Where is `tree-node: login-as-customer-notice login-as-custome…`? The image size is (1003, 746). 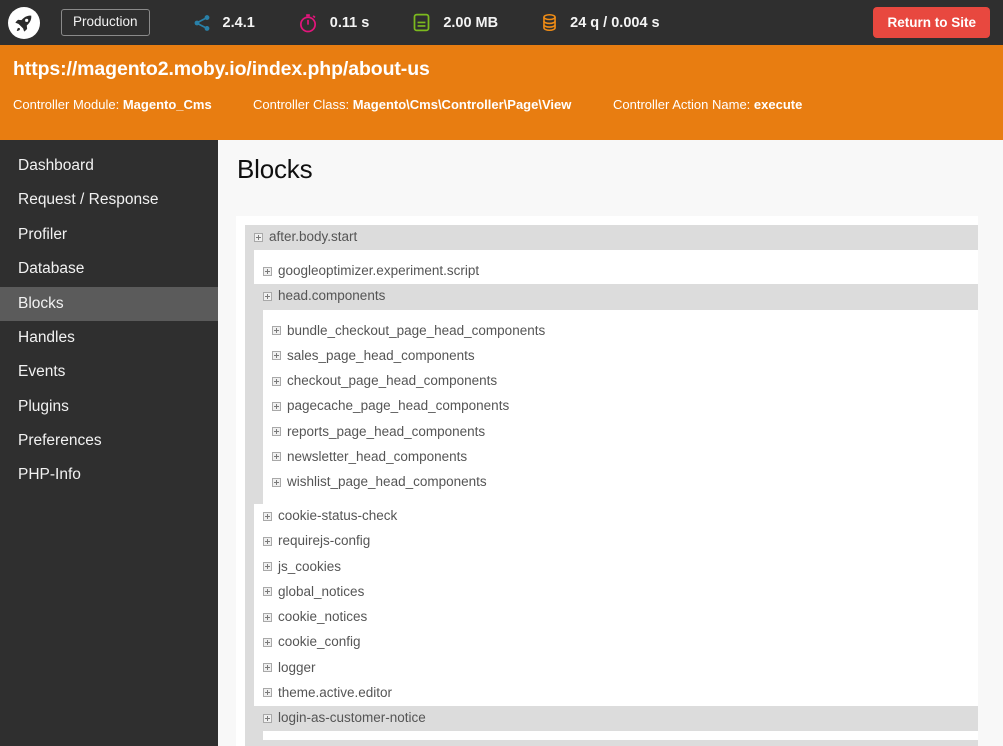 tree-node: login-as-customer-notice login-as-custome… is located at coordinates (616, 725).